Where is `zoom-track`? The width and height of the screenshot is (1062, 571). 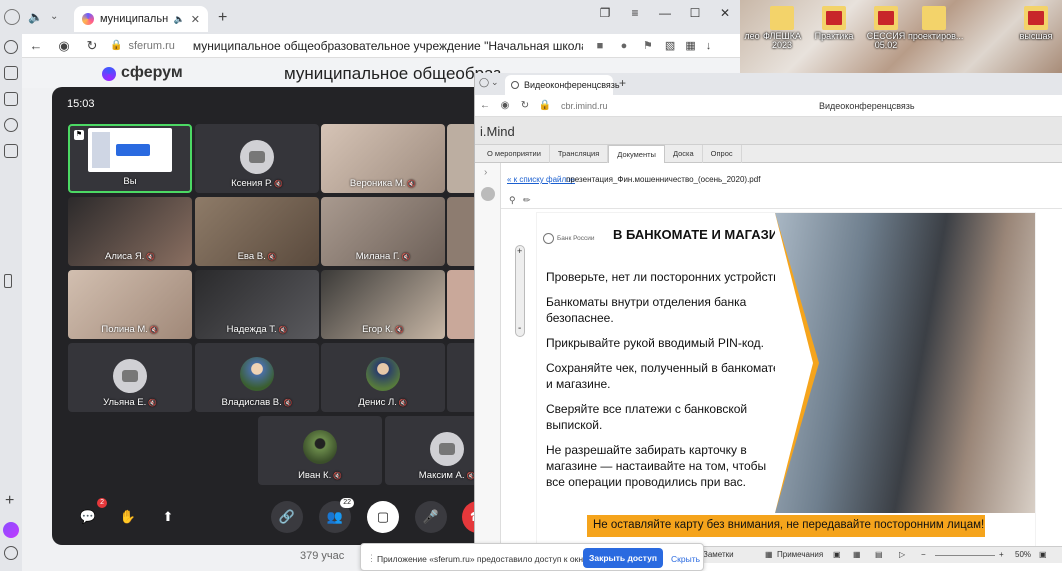
zoom-track is located at coordinates (965, 555).